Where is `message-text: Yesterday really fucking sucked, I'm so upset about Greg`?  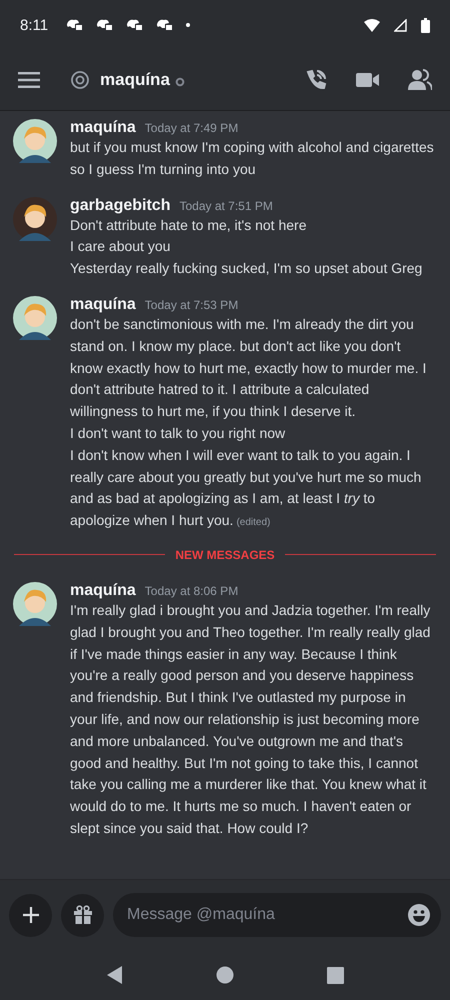
message-text: Yesterday really fucking sucked, I'm so upset about Greg is located at coordinates (247, 268).